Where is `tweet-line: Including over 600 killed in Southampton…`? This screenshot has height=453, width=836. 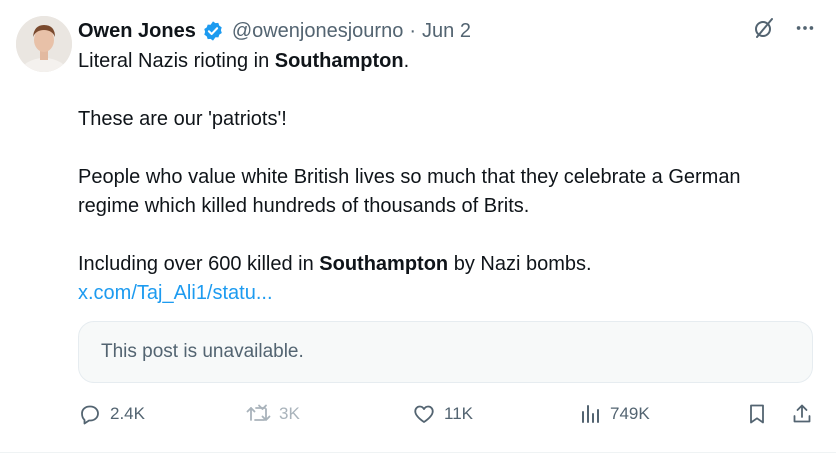
tweet-line: Including over 600 killed in Southampton… is located at coordinates (335, 264).